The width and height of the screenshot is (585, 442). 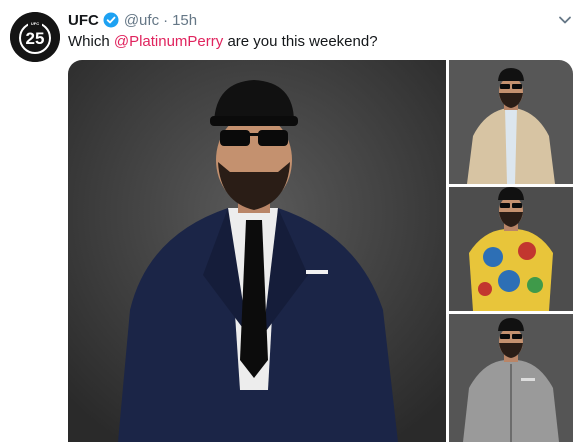 I want to click on svg-text: UFC, so click(x=35, y=23).